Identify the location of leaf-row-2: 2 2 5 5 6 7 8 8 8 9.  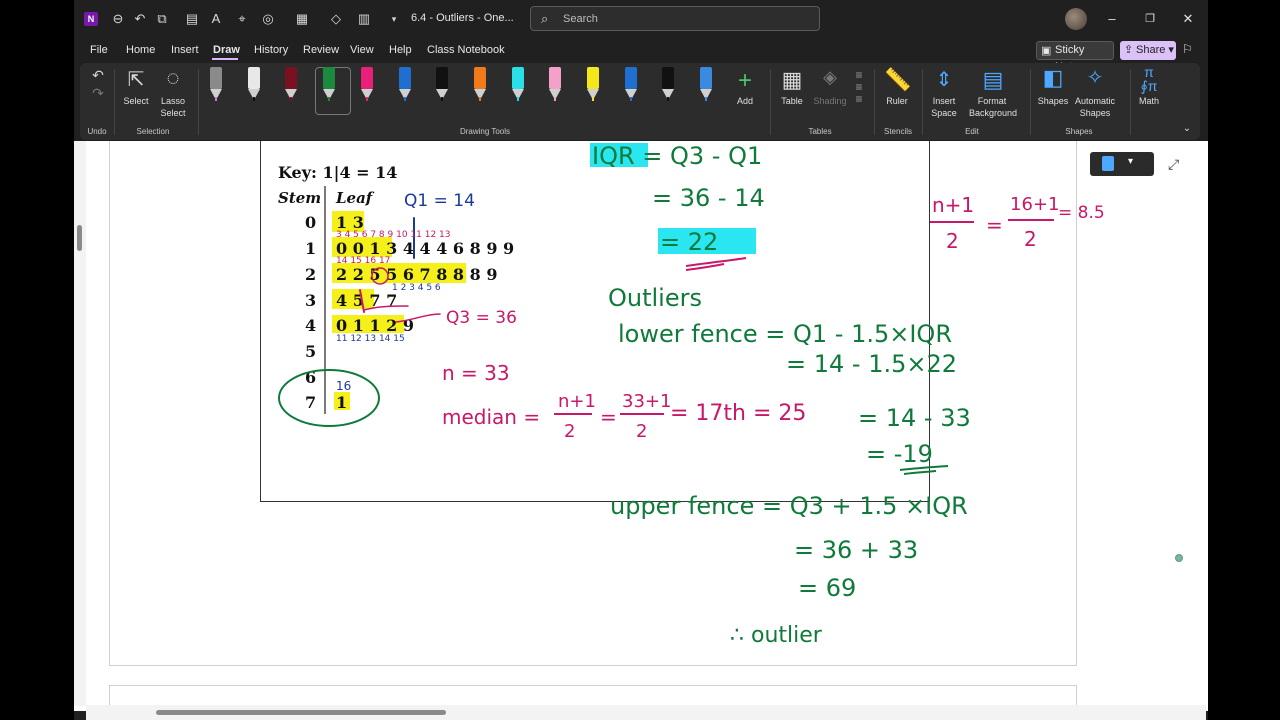
(416, 274).